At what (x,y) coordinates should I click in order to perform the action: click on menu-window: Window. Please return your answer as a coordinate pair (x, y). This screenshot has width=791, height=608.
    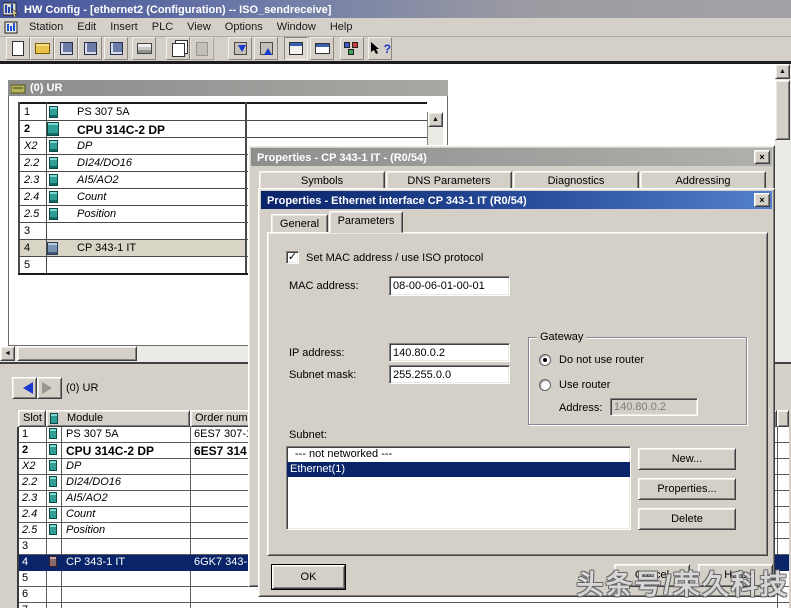
    Looking at the image, I should click on (296, 27).